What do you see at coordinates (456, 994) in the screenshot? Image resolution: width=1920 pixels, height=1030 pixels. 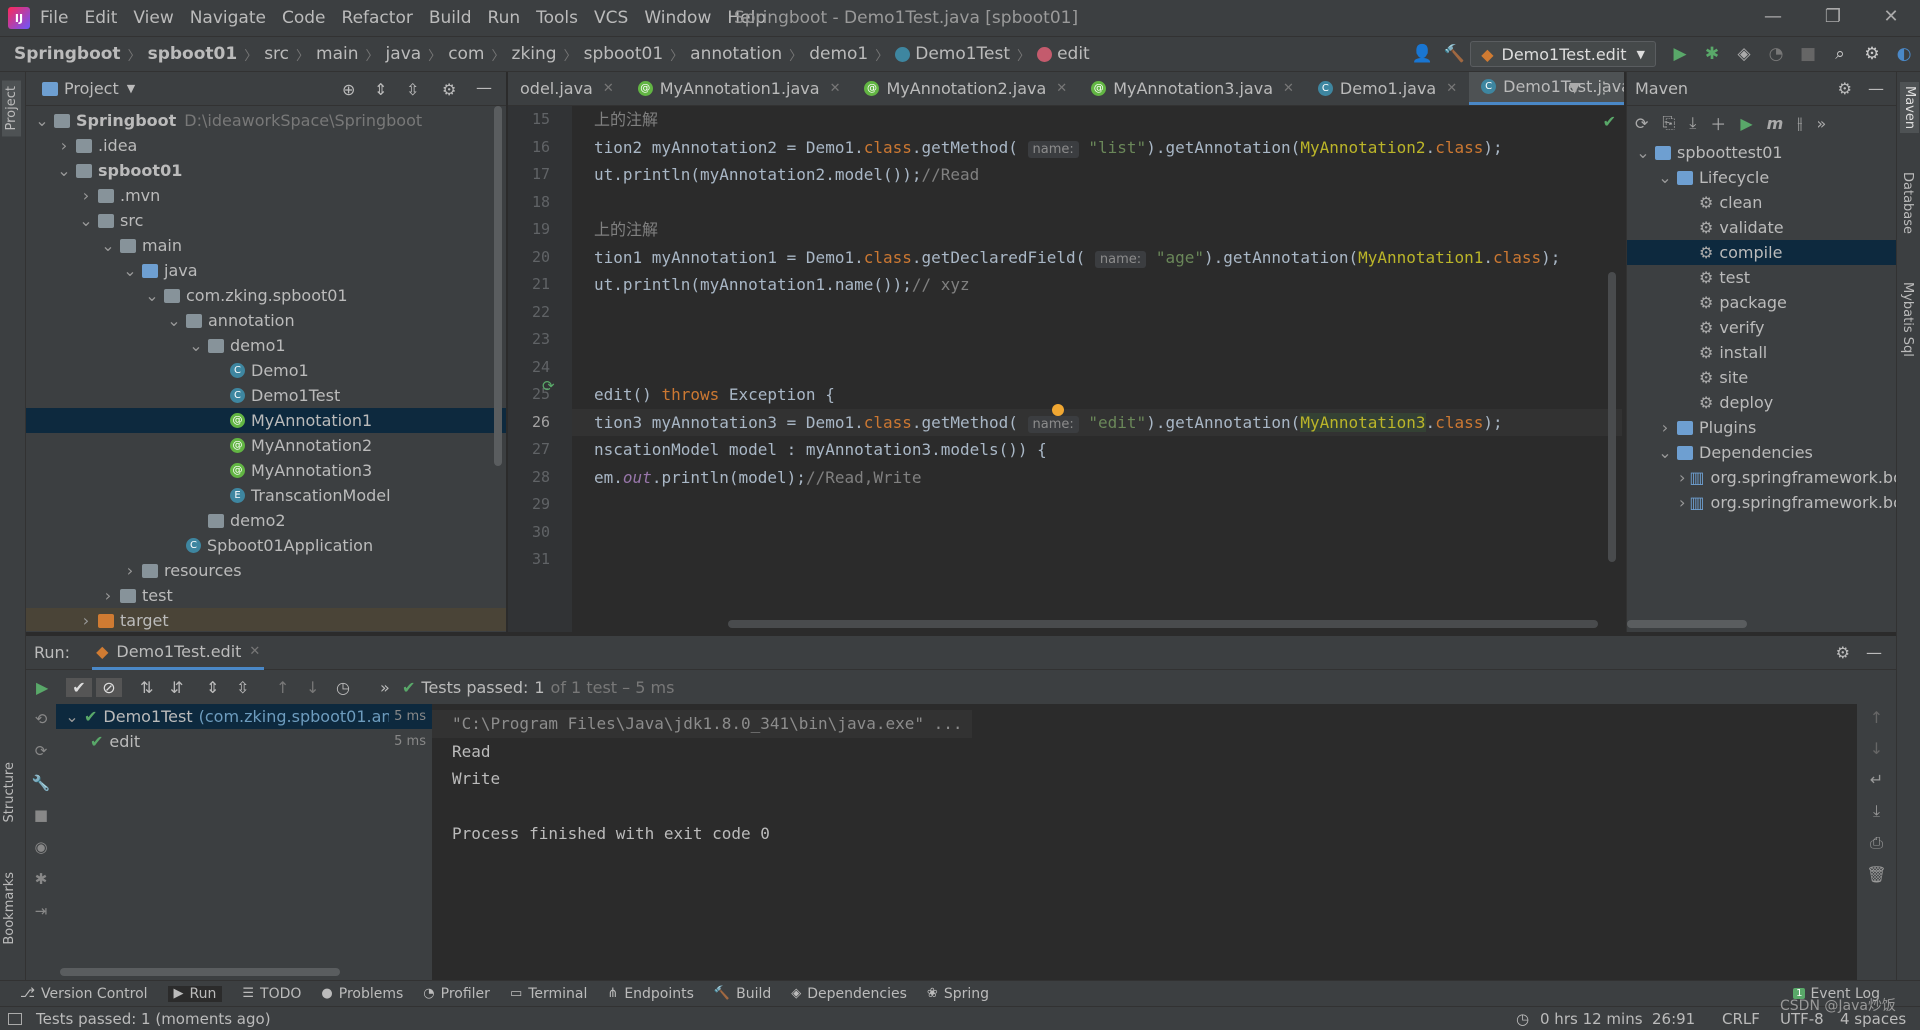 I see `tool-tab-profiler: ◔ Profiler` at bounding box center [456, 994].